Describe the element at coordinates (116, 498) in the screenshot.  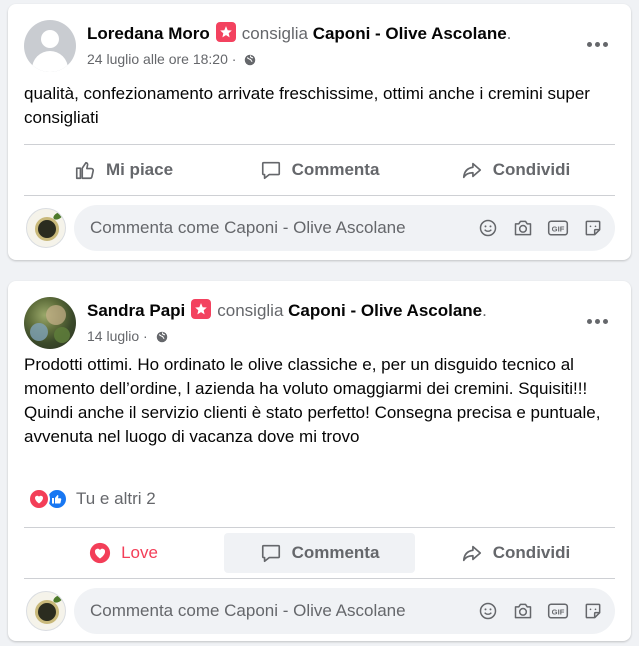
I see `reaction-count: Tu e altri 2` at that location.